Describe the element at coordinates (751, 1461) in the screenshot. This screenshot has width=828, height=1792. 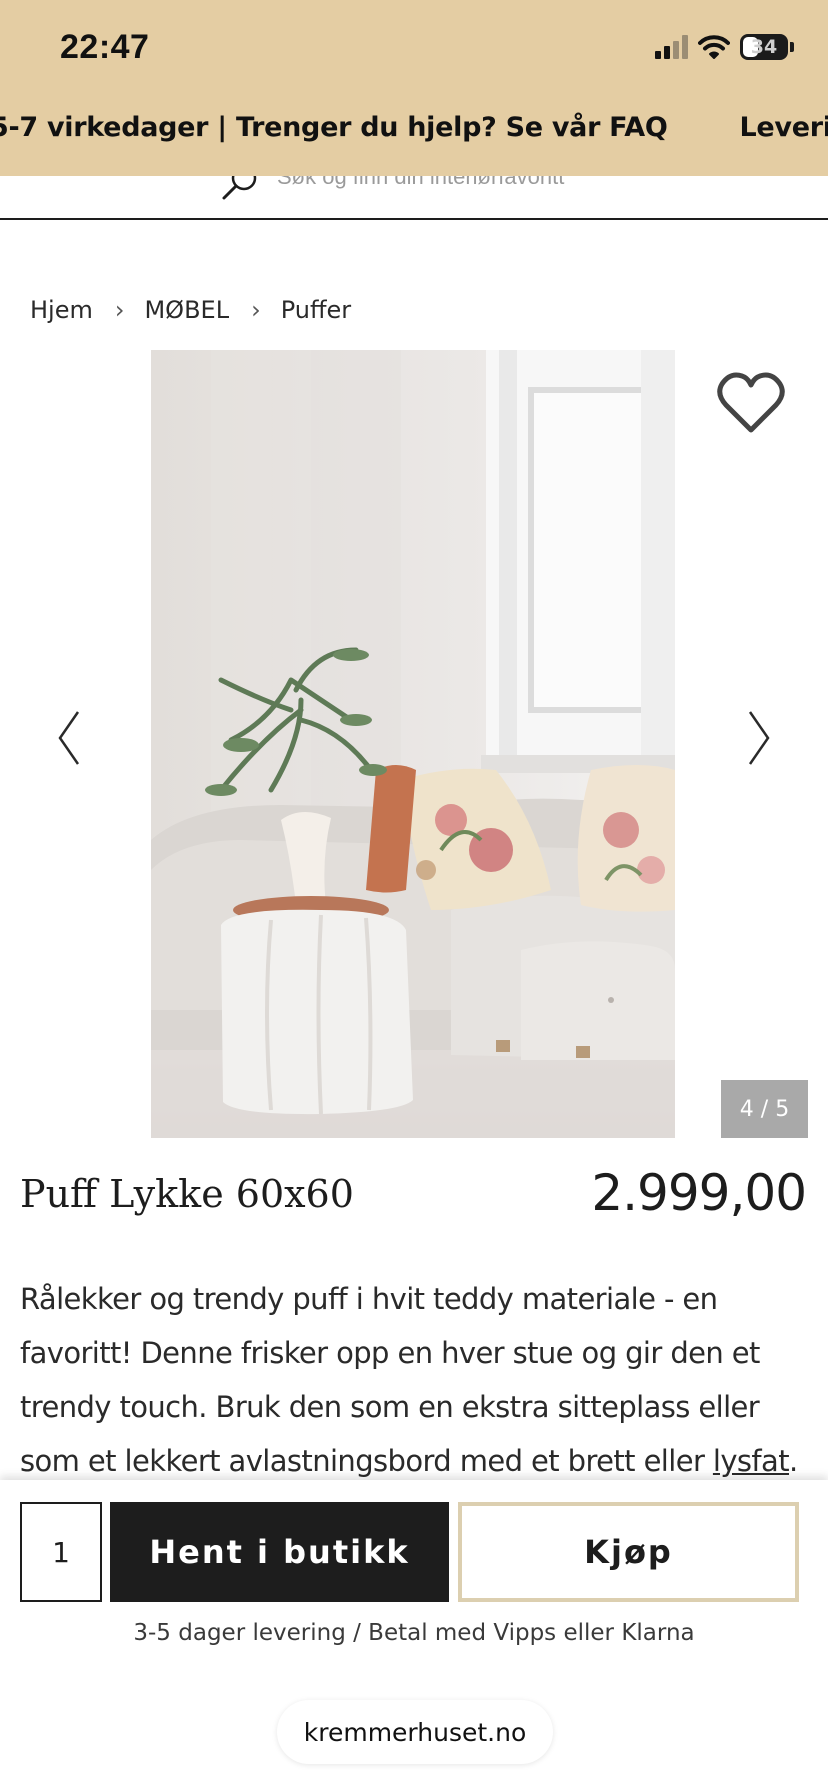
I see `lysfat-link: lysfat` at that location.